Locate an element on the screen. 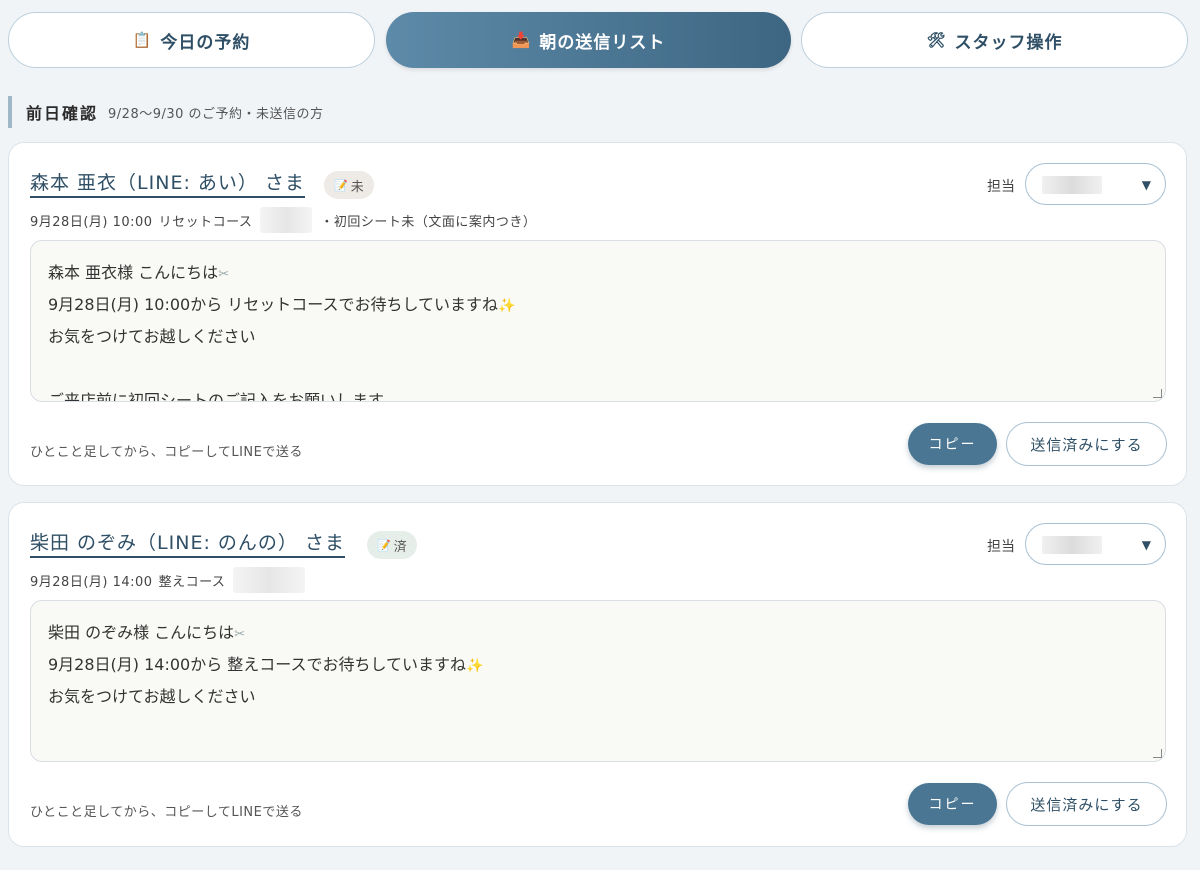 The width and height of the screenshot is (1200, 870). badge-label: 済 is located at coordinates (400, 547).